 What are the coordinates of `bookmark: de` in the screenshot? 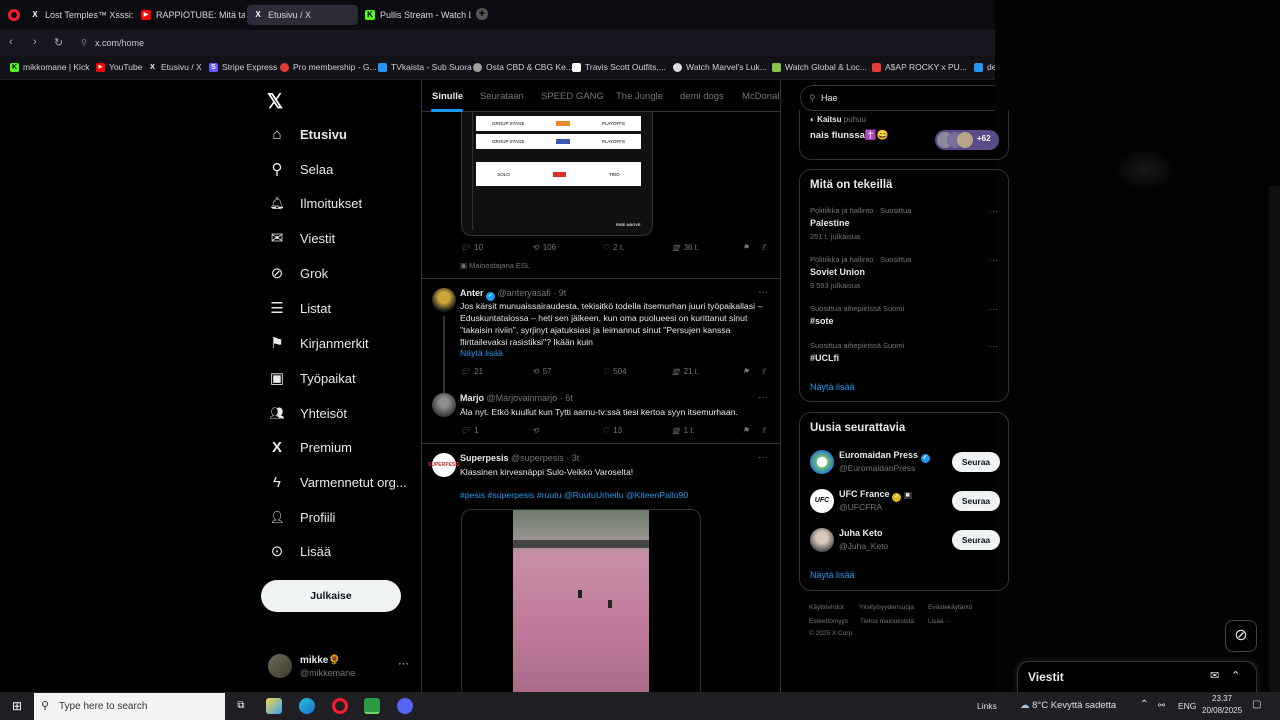 It's located at (985, 67).